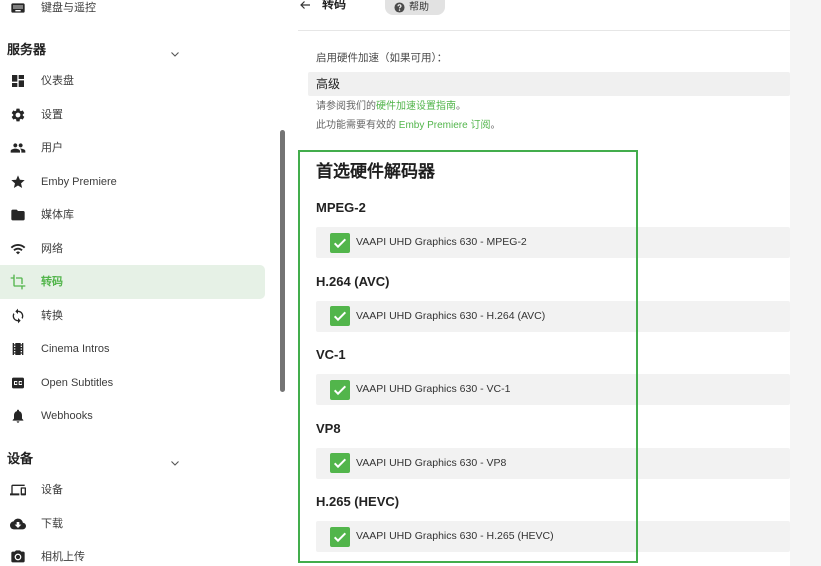  I want to click on sidebar-item-label: 转换, so click(52, 315).